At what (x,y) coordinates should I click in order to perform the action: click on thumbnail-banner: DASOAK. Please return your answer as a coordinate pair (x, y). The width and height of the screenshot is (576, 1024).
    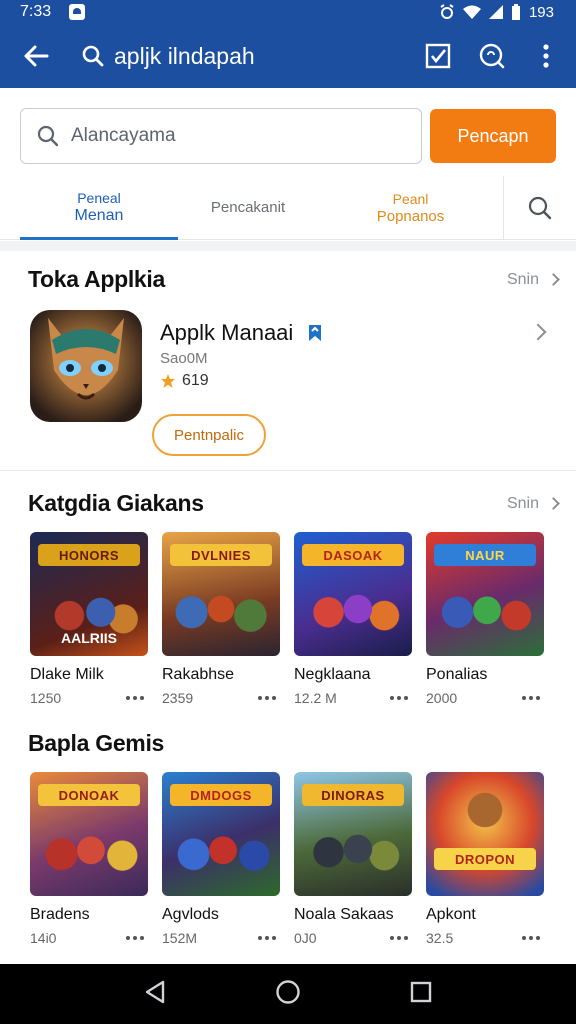
    Looking at the image, I should click on (353, 555).